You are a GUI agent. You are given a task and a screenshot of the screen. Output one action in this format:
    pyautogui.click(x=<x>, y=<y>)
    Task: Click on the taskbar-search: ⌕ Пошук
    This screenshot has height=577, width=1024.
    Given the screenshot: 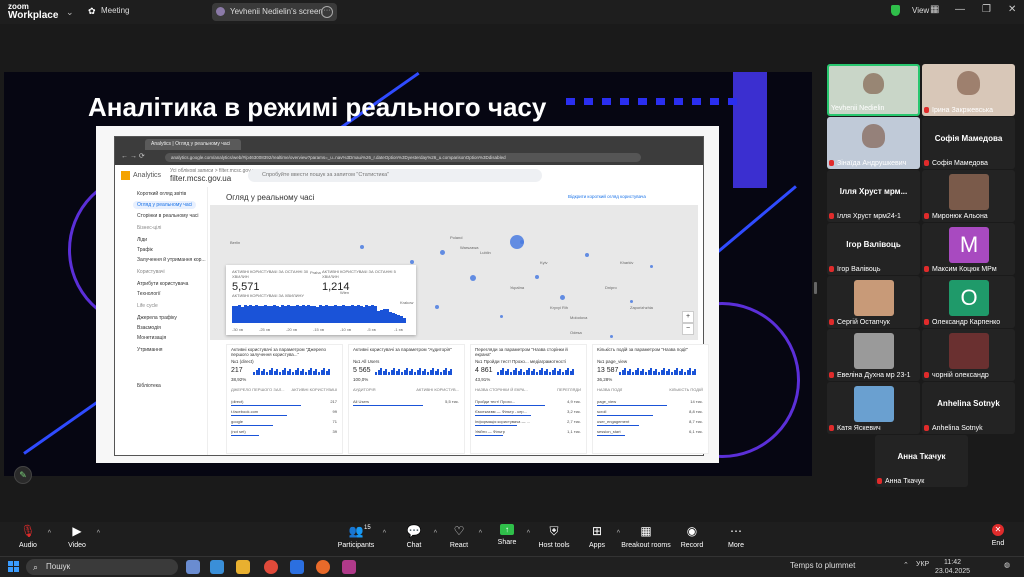 What is the action you would take?
    pyautogui.click(x=102, y=567)
    